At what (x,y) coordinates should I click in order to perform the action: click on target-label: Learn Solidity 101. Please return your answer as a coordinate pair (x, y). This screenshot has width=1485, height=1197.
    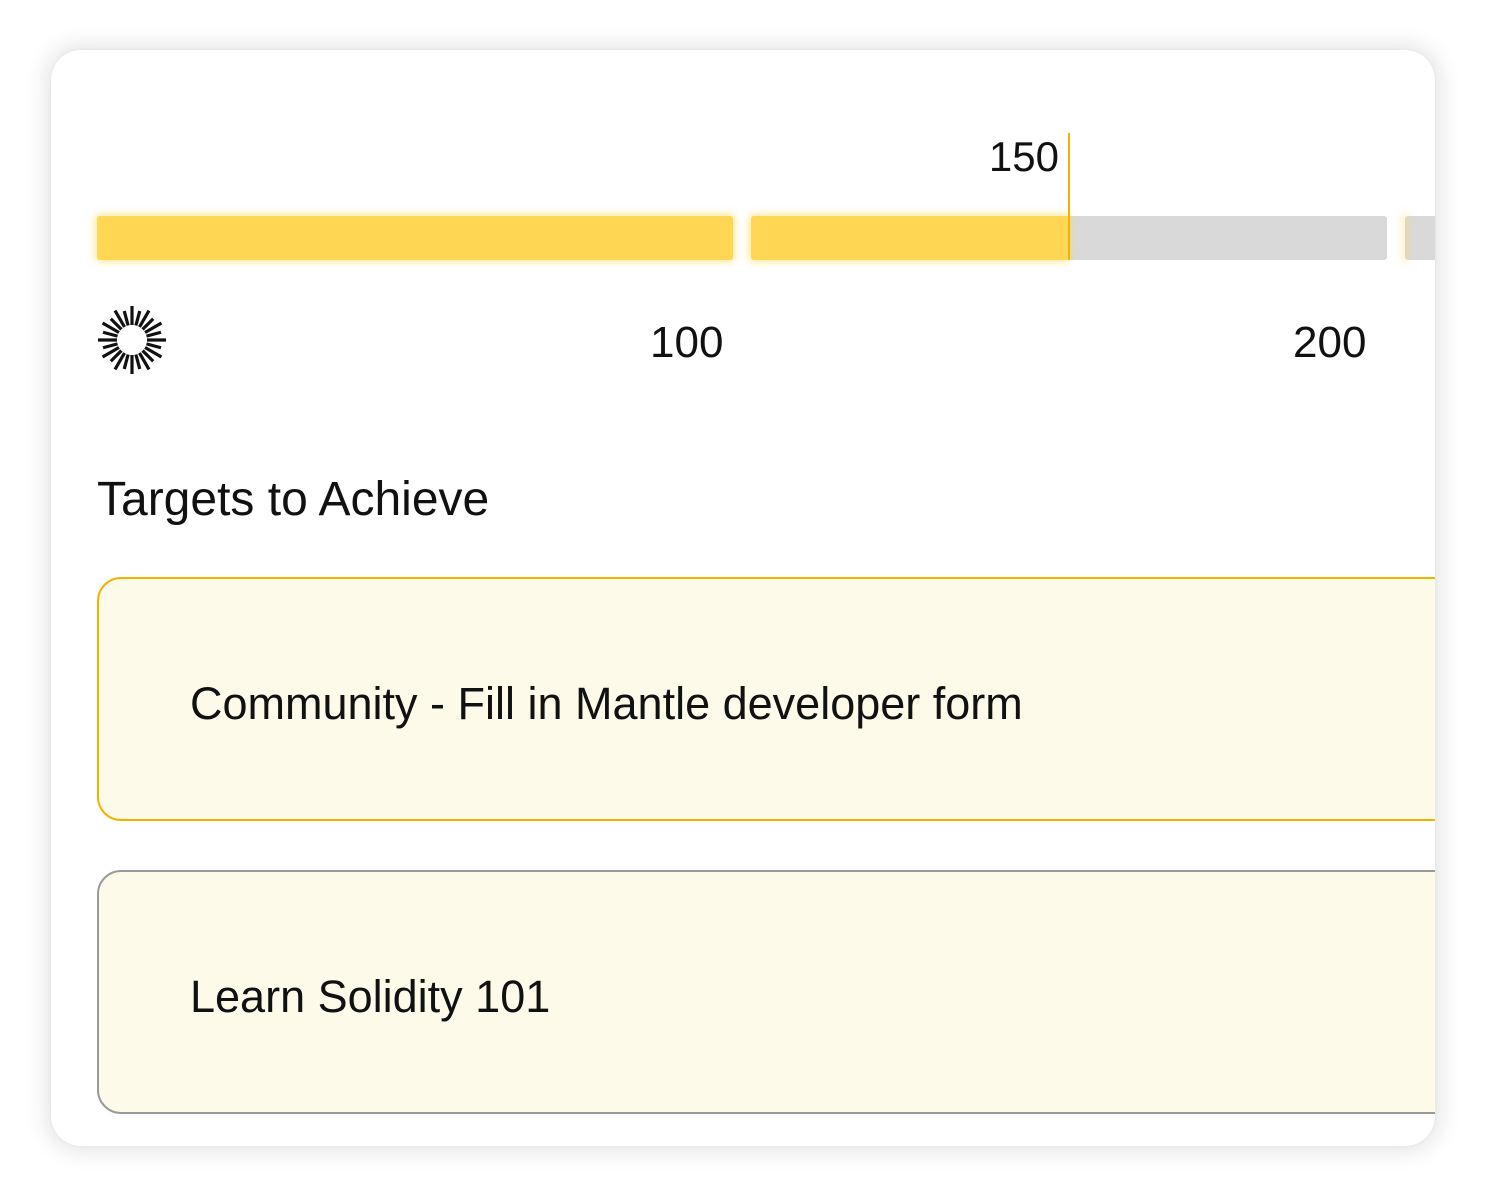
    Looking at the image, I should click on (370, 996).